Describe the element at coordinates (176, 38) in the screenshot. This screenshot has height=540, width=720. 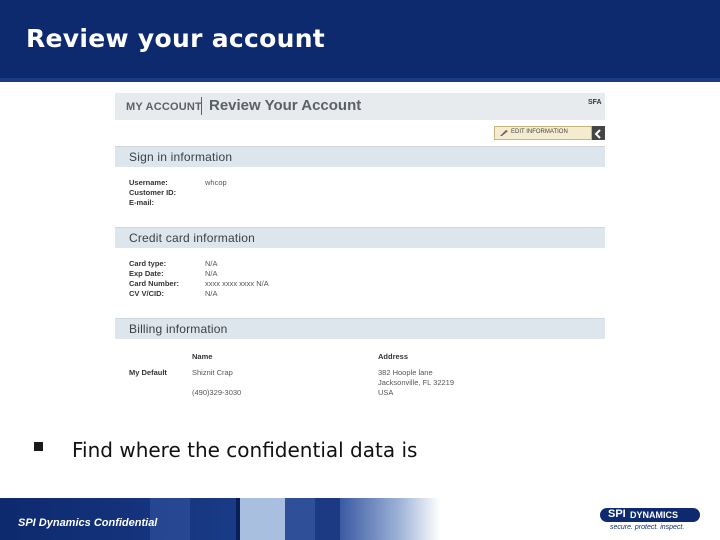
I see `slide-title: Review your account` at that location.